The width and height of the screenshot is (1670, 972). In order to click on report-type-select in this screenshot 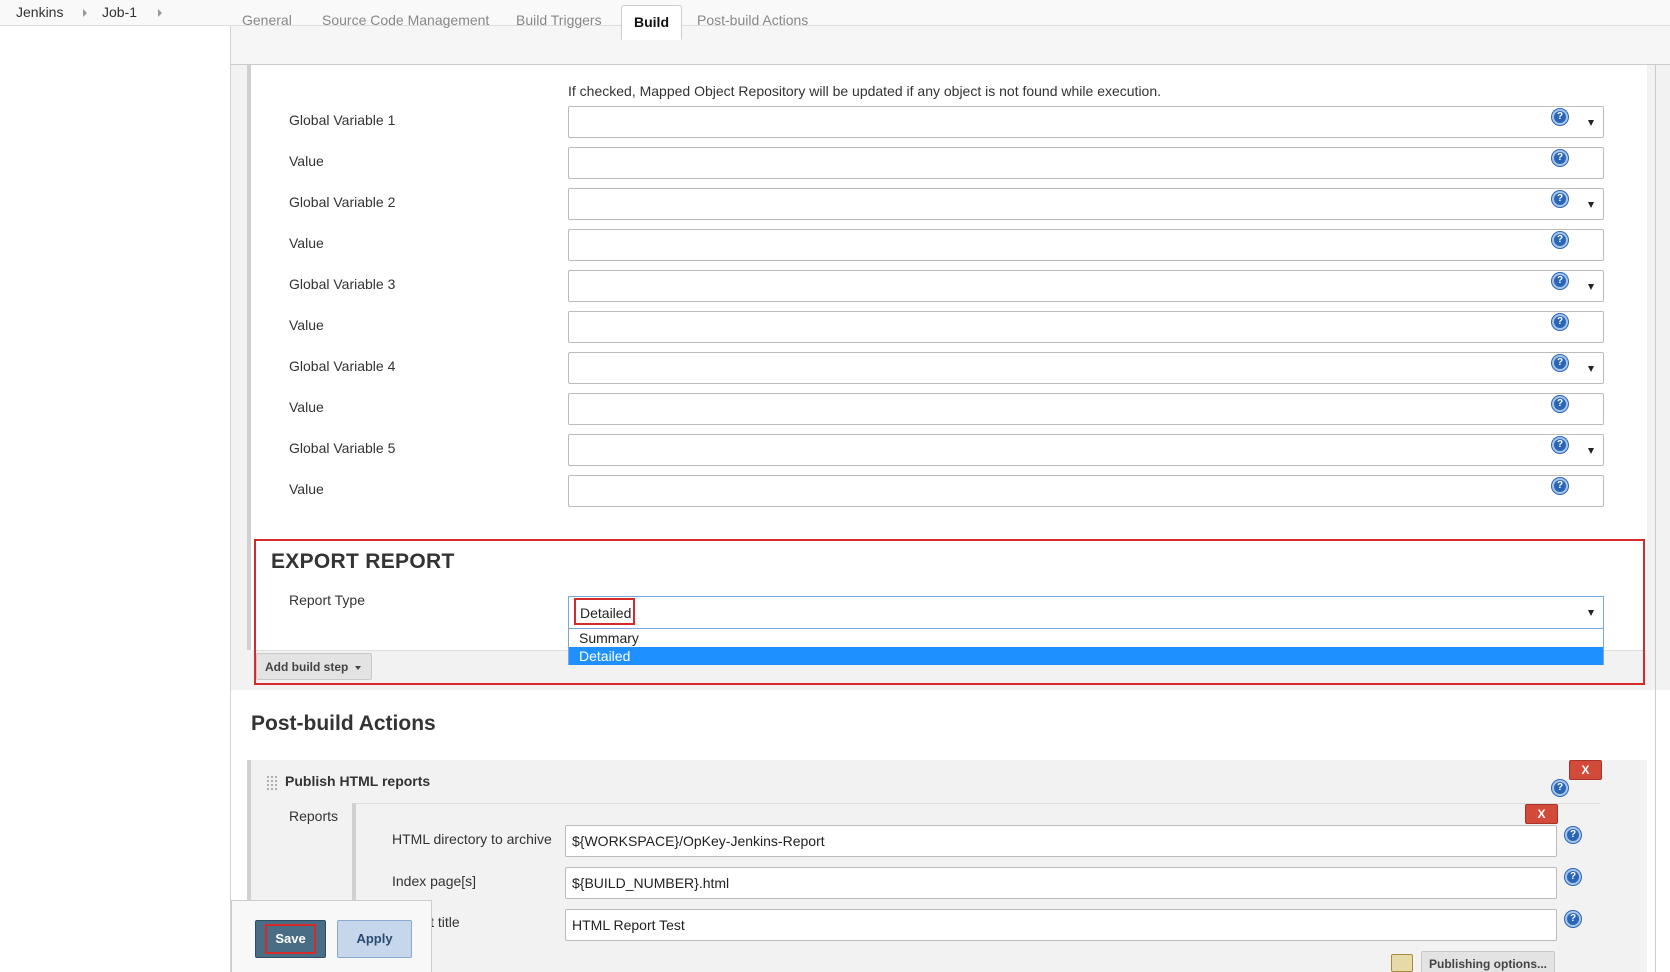, I will do `click(1086, 612)`.